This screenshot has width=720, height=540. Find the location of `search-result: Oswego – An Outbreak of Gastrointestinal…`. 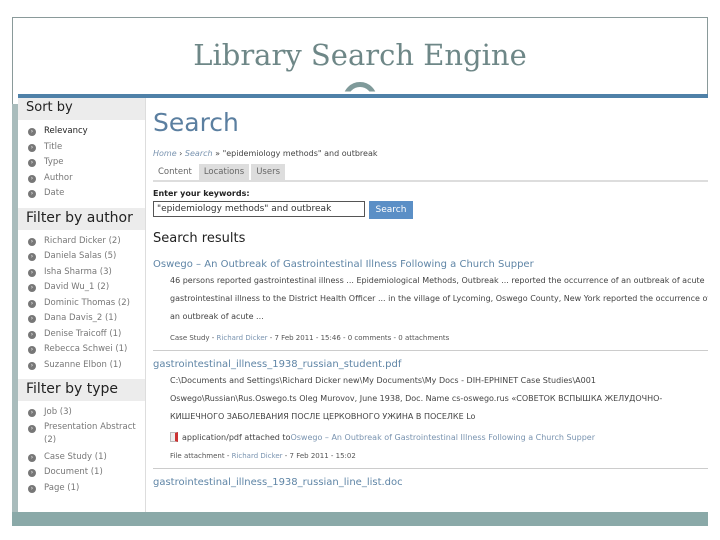

search-result: Oswego – An Outbreak of Gastrointestinal… is located at coordinates (430, 305).